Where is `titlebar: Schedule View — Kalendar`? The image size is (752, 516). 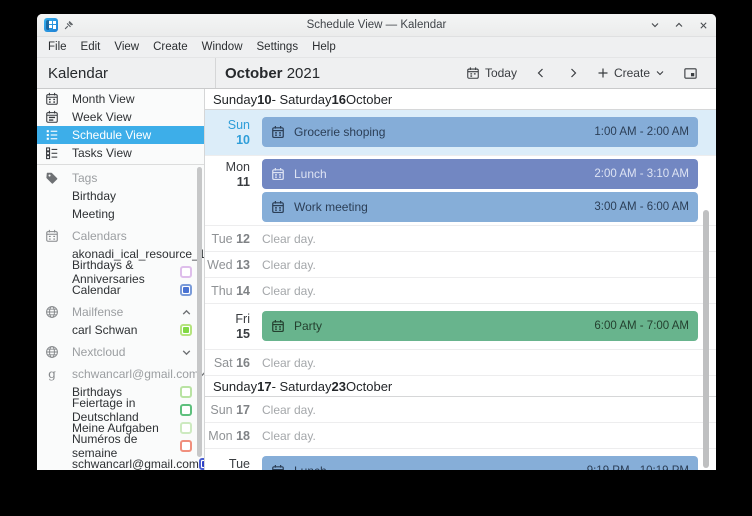
titlebar: Schedule View — Kalendar is located at coordinates (376, 25).